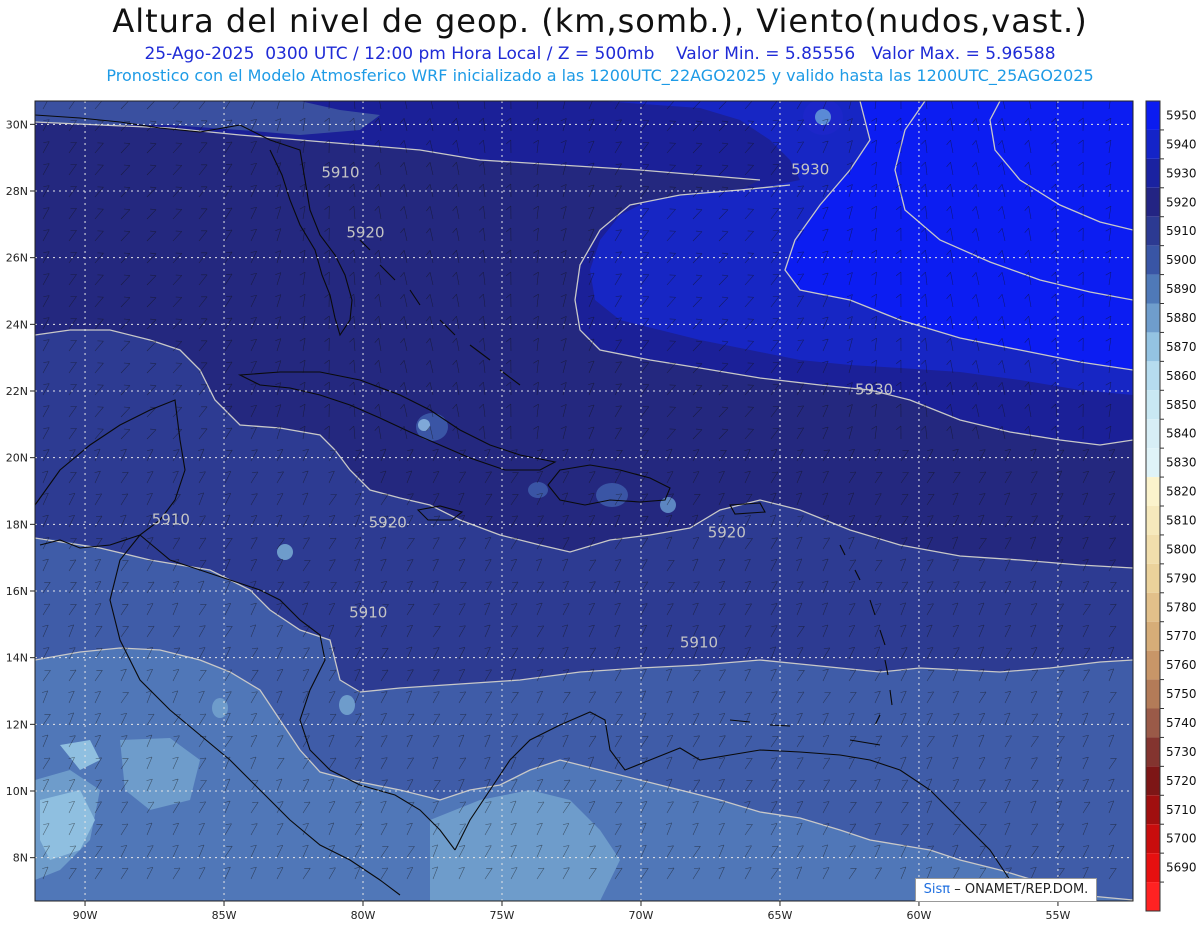  Describe the element at coordinates (424, 425) in the screenshot. I see `cell-cuba-core` at that location.